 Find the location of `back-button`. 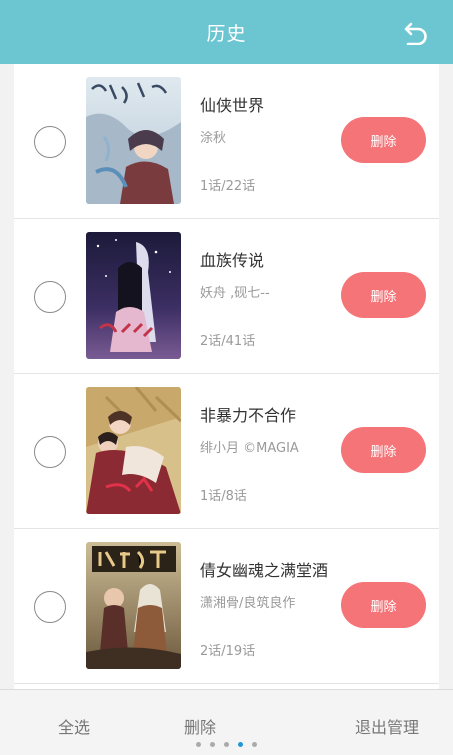

back-button is located at coordinates (416, 33).